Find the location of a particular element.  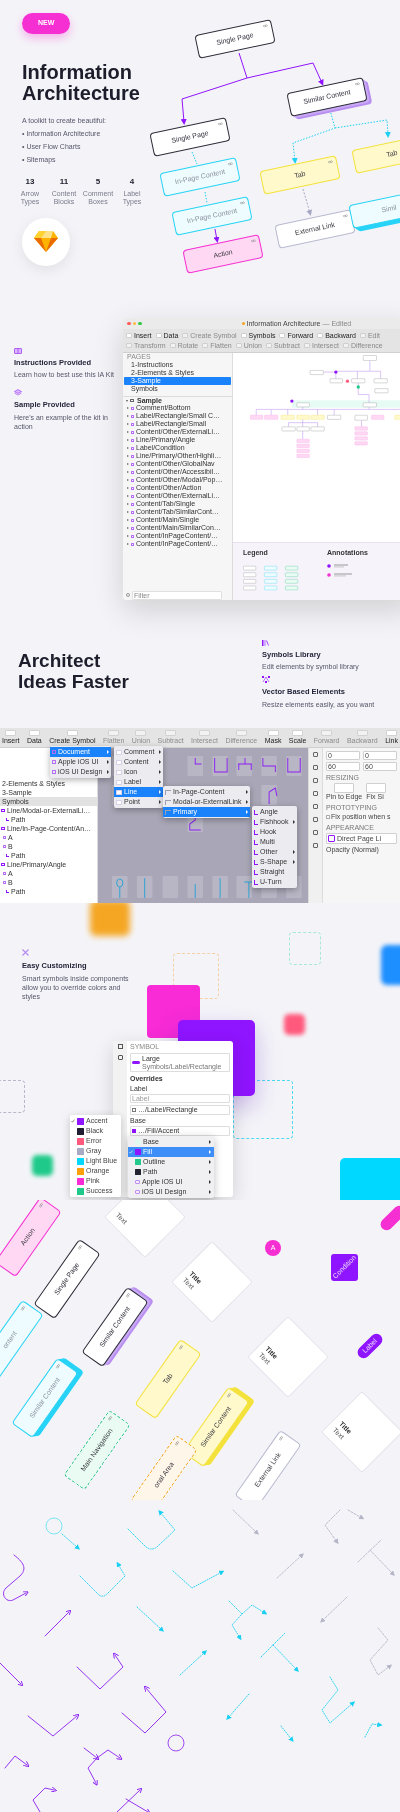

pin-edges-control is located at coordinates (344, 788).